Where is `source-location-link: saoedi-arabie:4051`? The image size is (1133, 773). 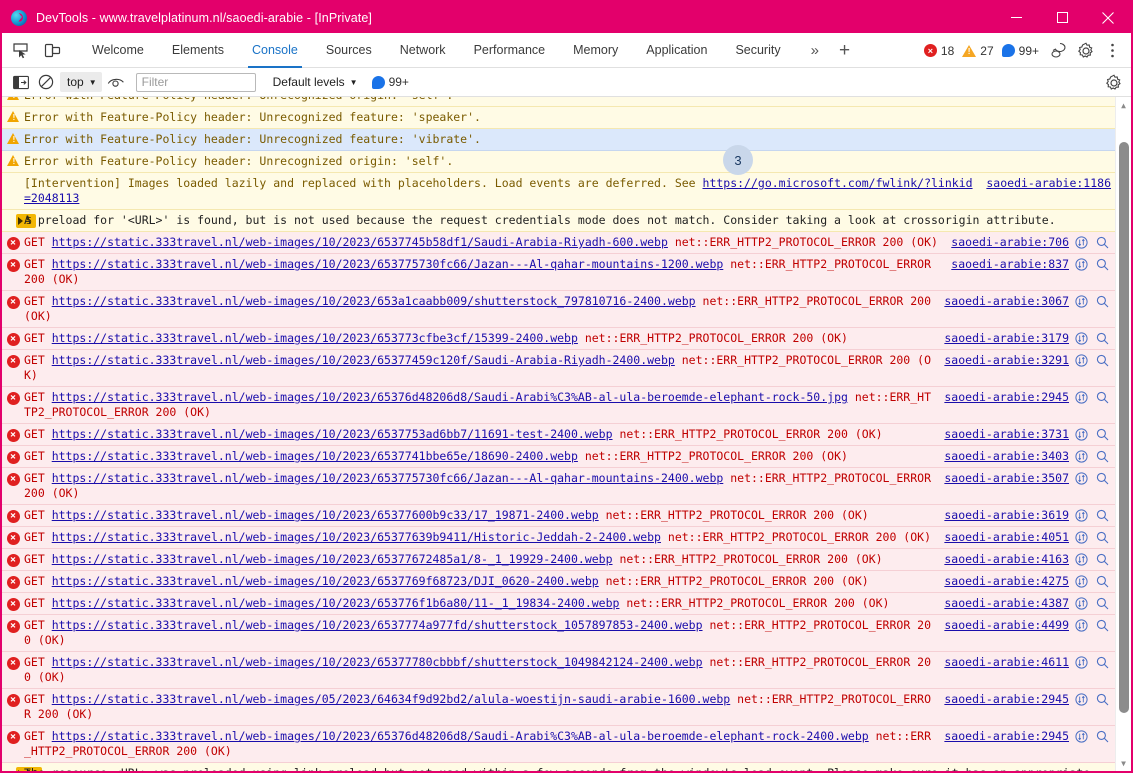 source-location-link: saoedi-arabie:4051 is located at coordinates (1006, 537).